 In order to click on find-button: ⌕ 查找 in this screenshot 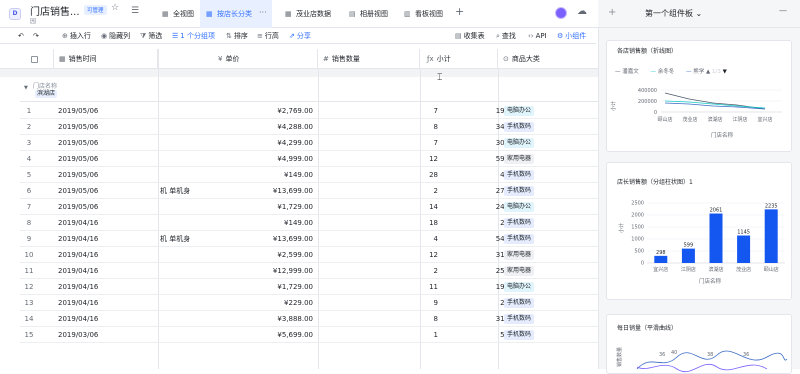, I will do `click(506, 36)`.